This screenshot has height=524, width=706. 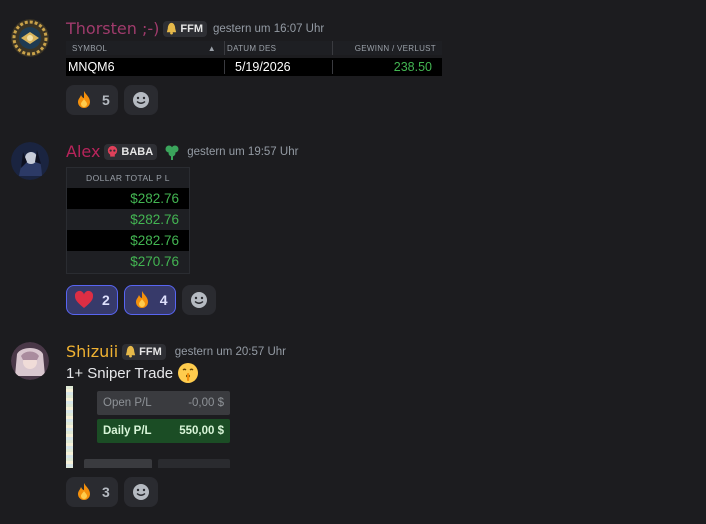 What do you see at coordinates (91, 67) in the screenshot?
I see `cell-symbol: MNQM6` at bounding box center [91, 67].